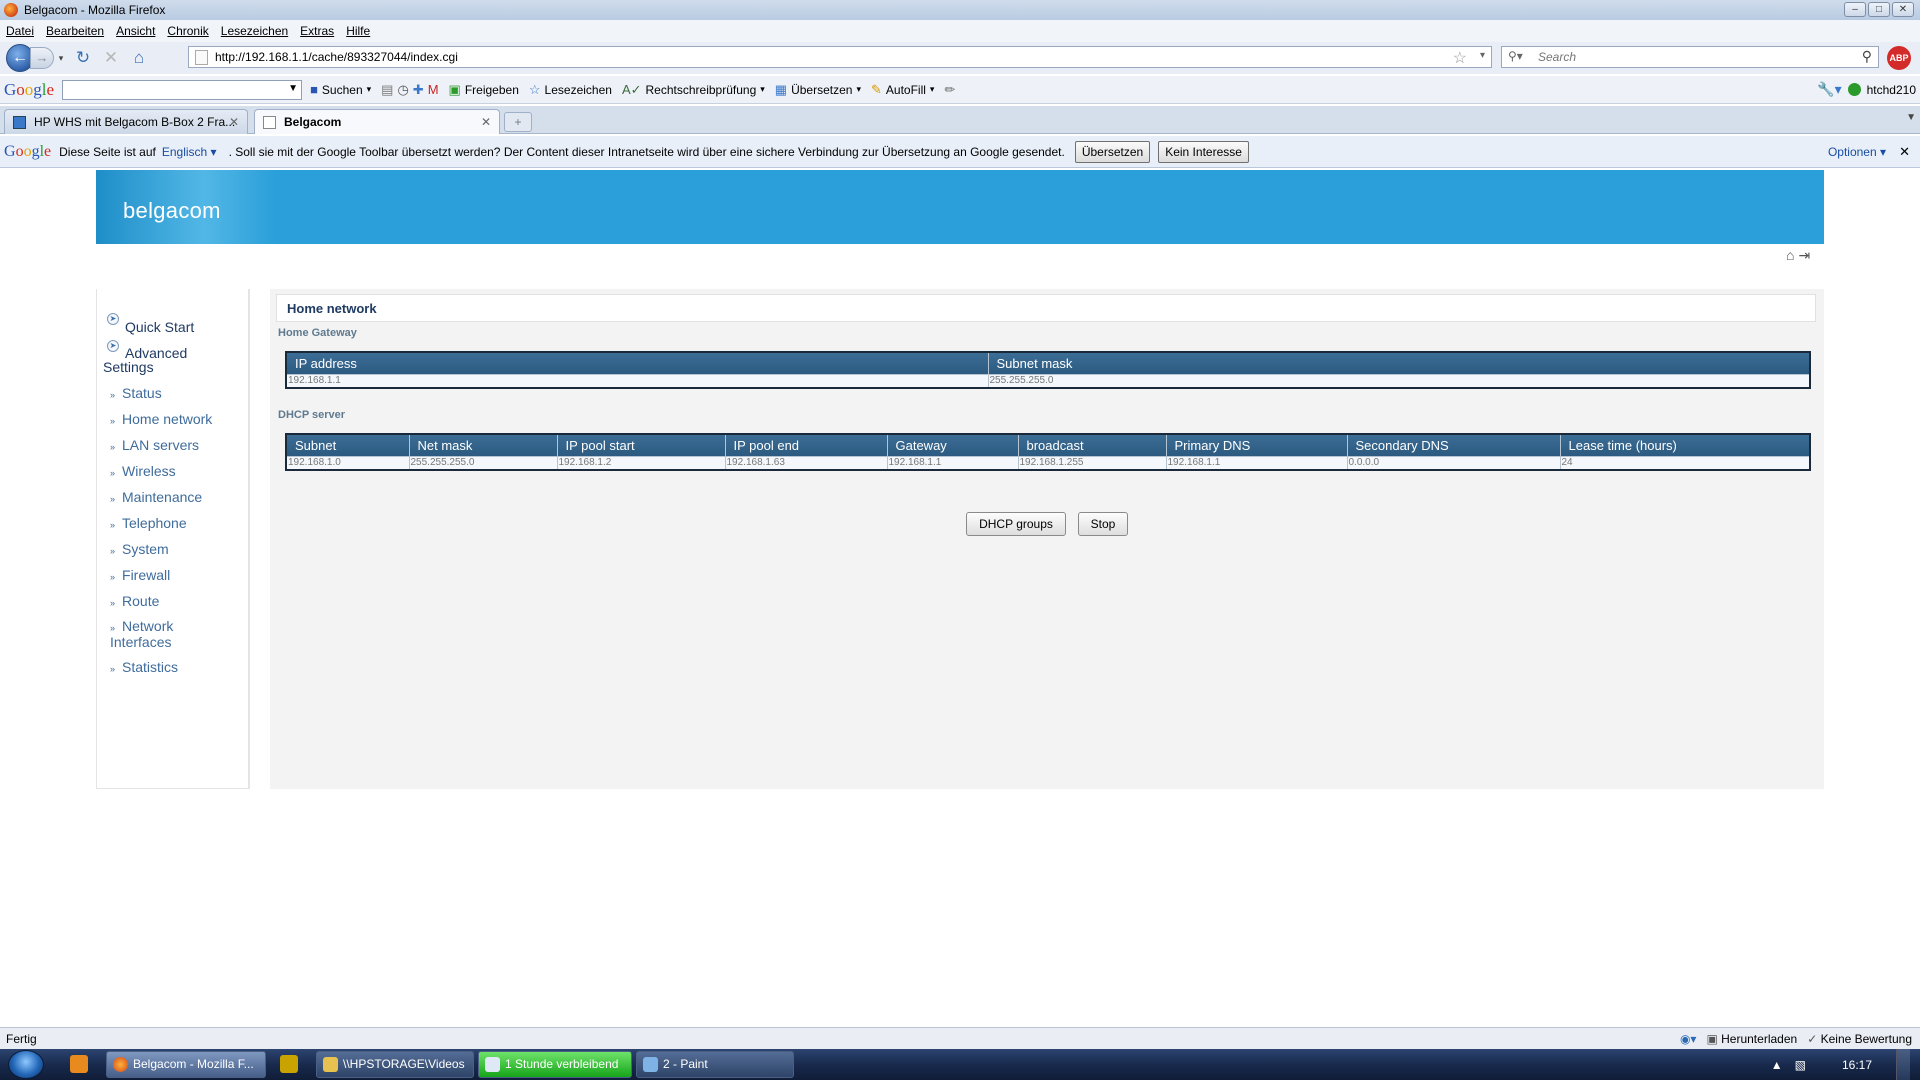 This screenshot has height=1080, width=1920. What do you see at coordinates (75, 31) in the screenshot?
I see `menu-bearbeiten: Bearbeiten` at bounding box center [75, 31].